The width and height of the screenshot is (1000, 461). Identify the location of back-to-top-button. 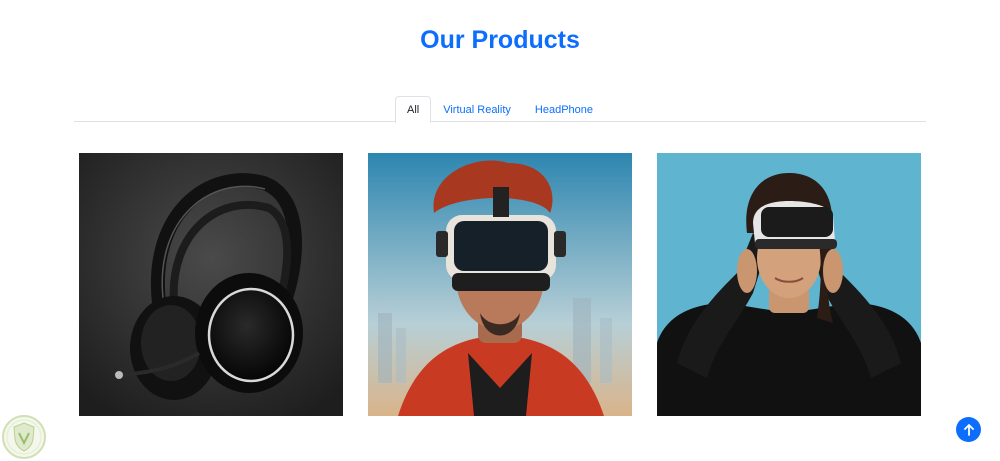
(968, 429).